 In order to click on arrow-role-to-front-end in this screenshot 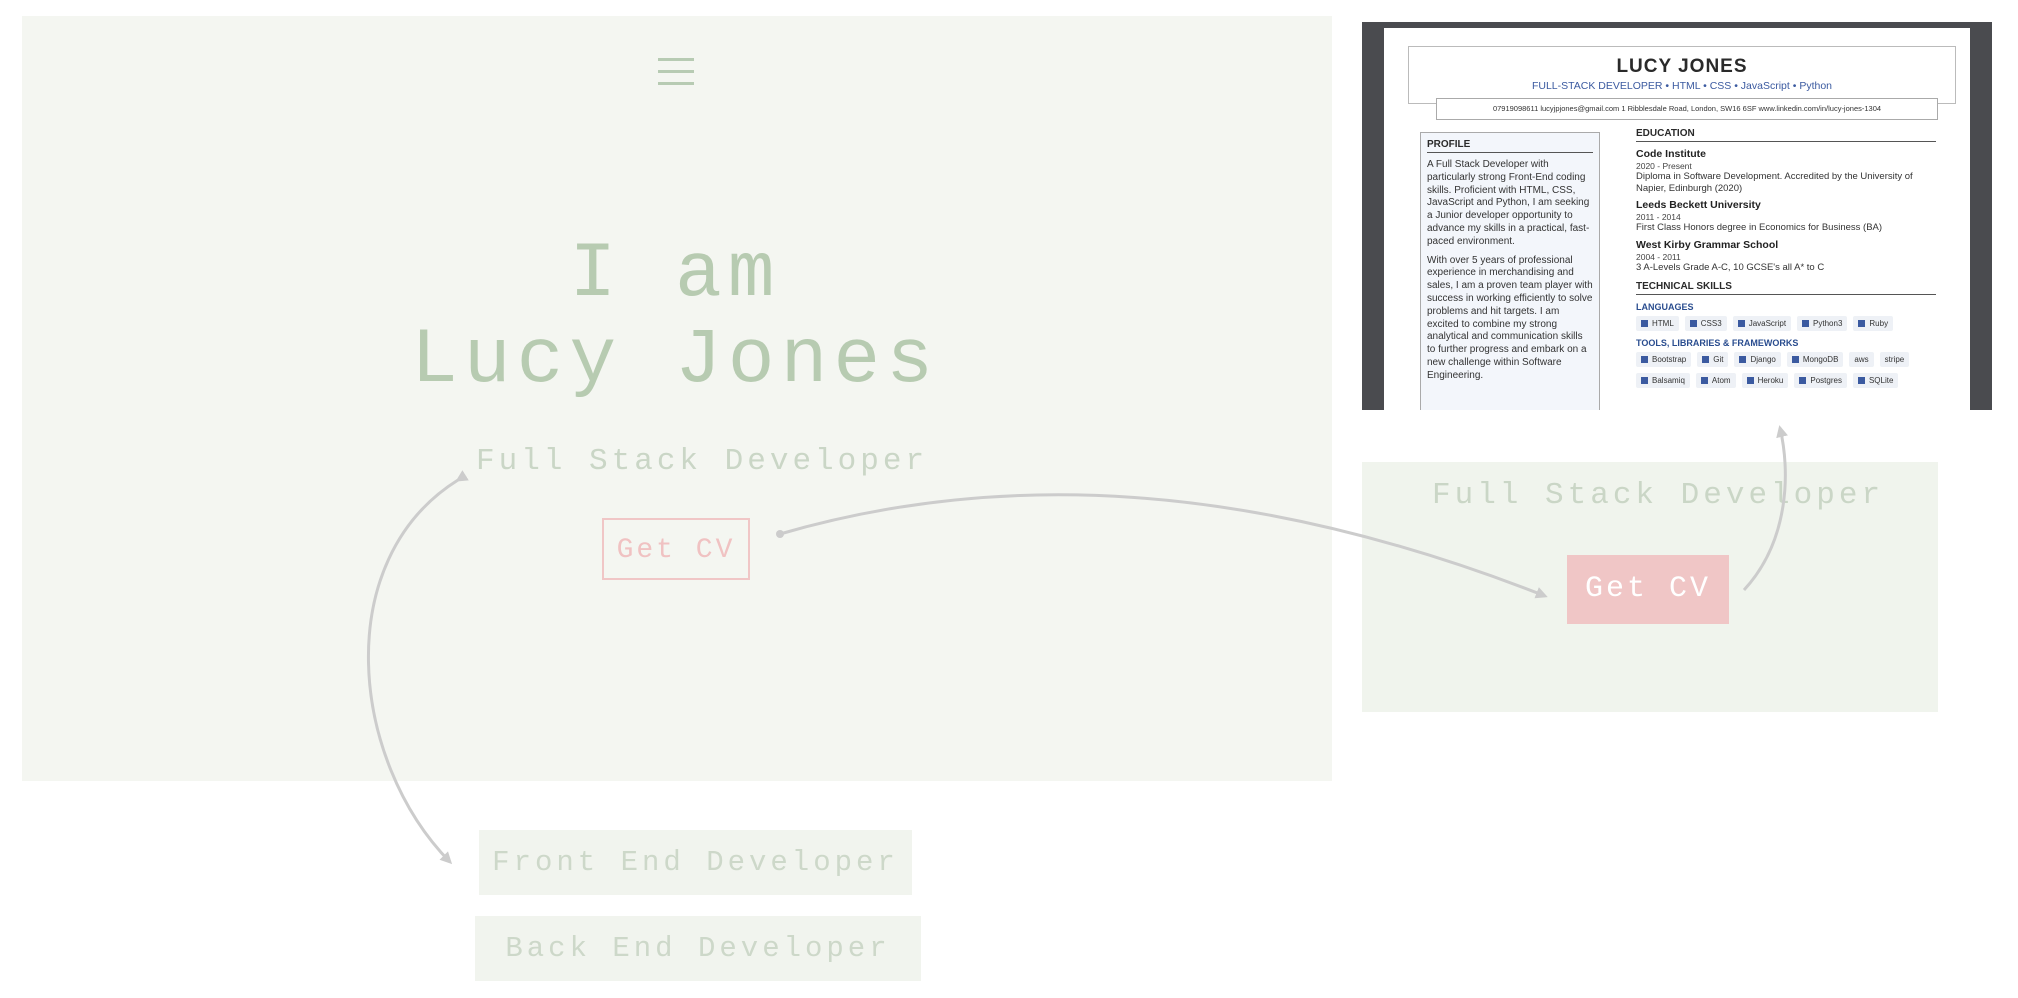, I will do `click(417, 667)`.